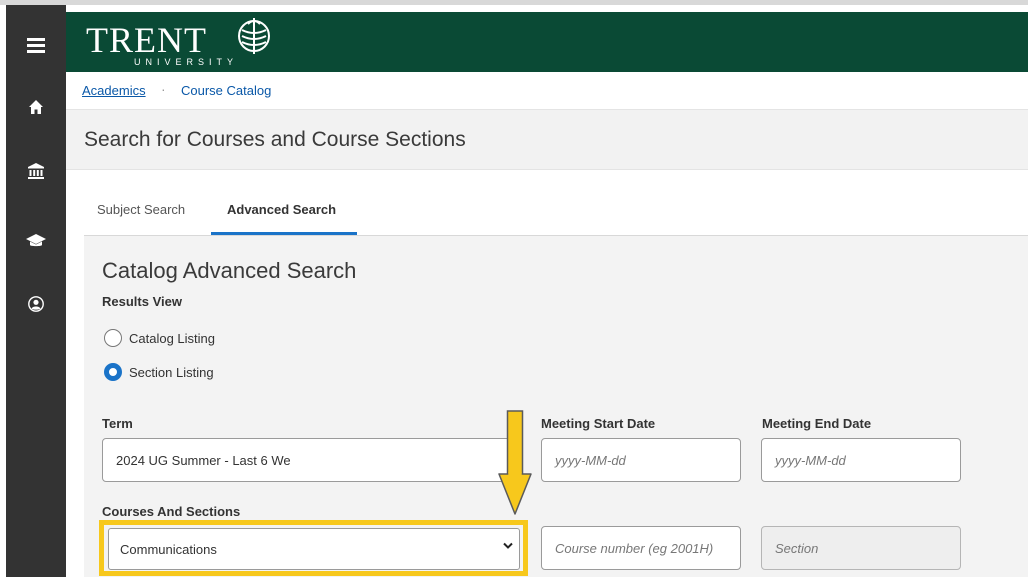 The width and height of the screenshot is (1028, 577). Describe the element at coordinates (817, 423) in the screenshot. I see `meeting-end-date-label: Meeting End Date` at that location.